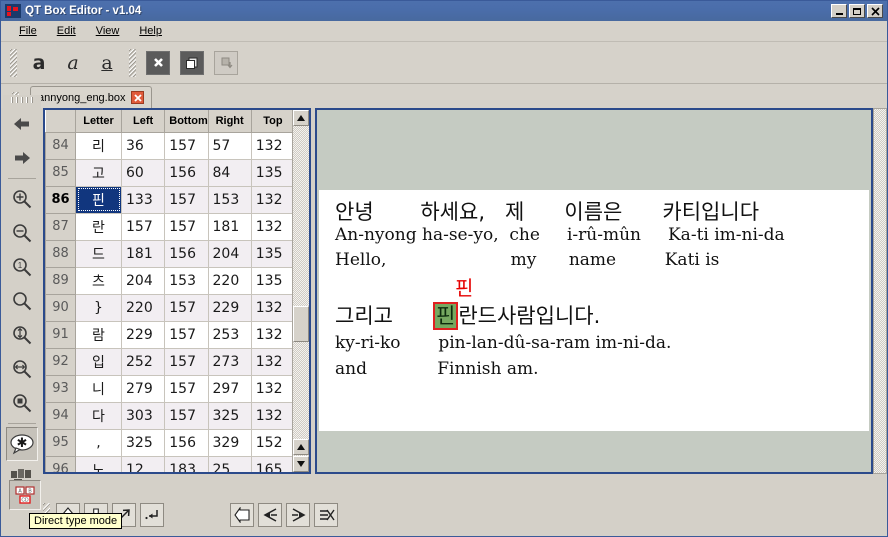 Image resolution: width=888 pixels, height=537 pixels. Describe the element at coordinates (229, 361) in the screenshot. I see `cell-right: 273` at that location.